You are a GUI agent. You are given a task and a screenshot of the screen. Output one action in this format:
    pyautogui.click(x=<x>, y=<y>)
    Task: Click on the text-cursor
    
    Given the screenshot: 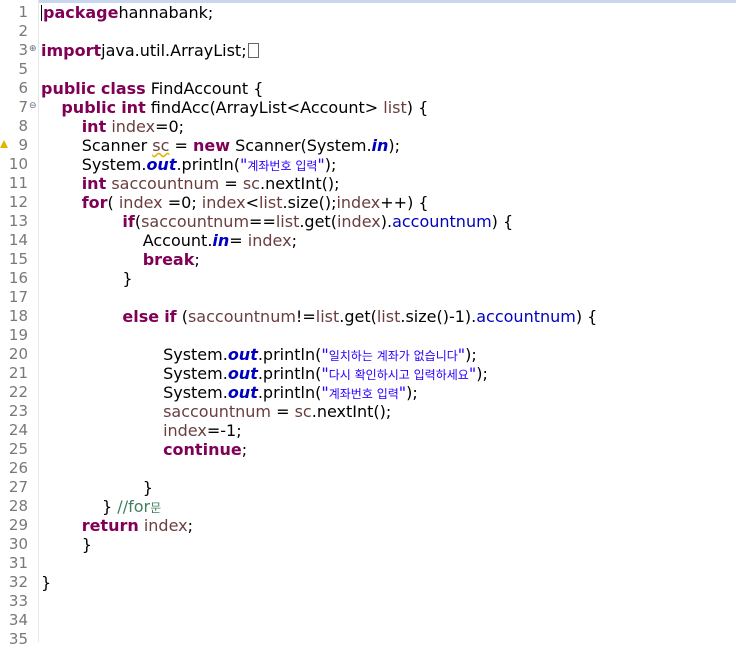 What is the action you would take?
    pyautogui.click(x=41, y=13)
    